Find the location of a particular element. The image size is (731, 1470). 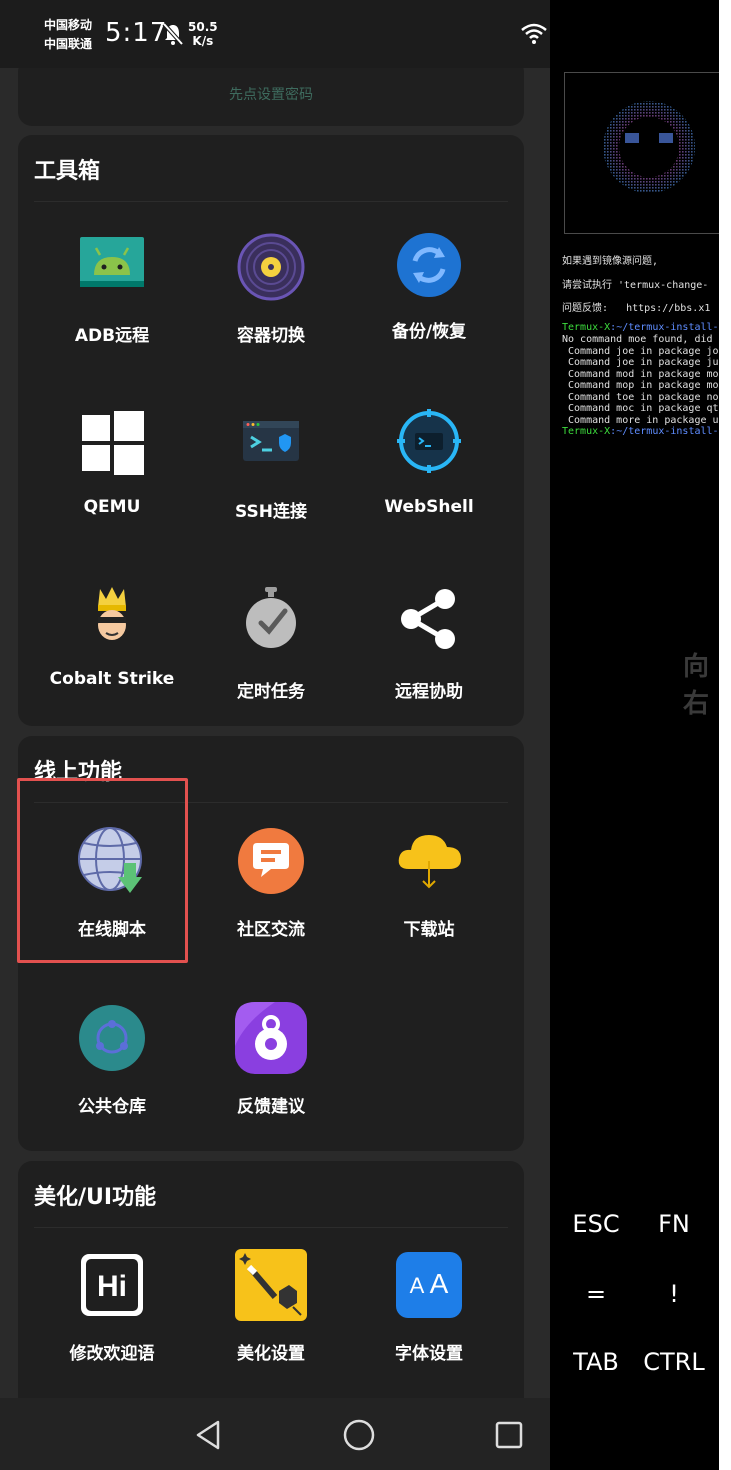

chat-bubble-icon is located at coordinates (271, 861).